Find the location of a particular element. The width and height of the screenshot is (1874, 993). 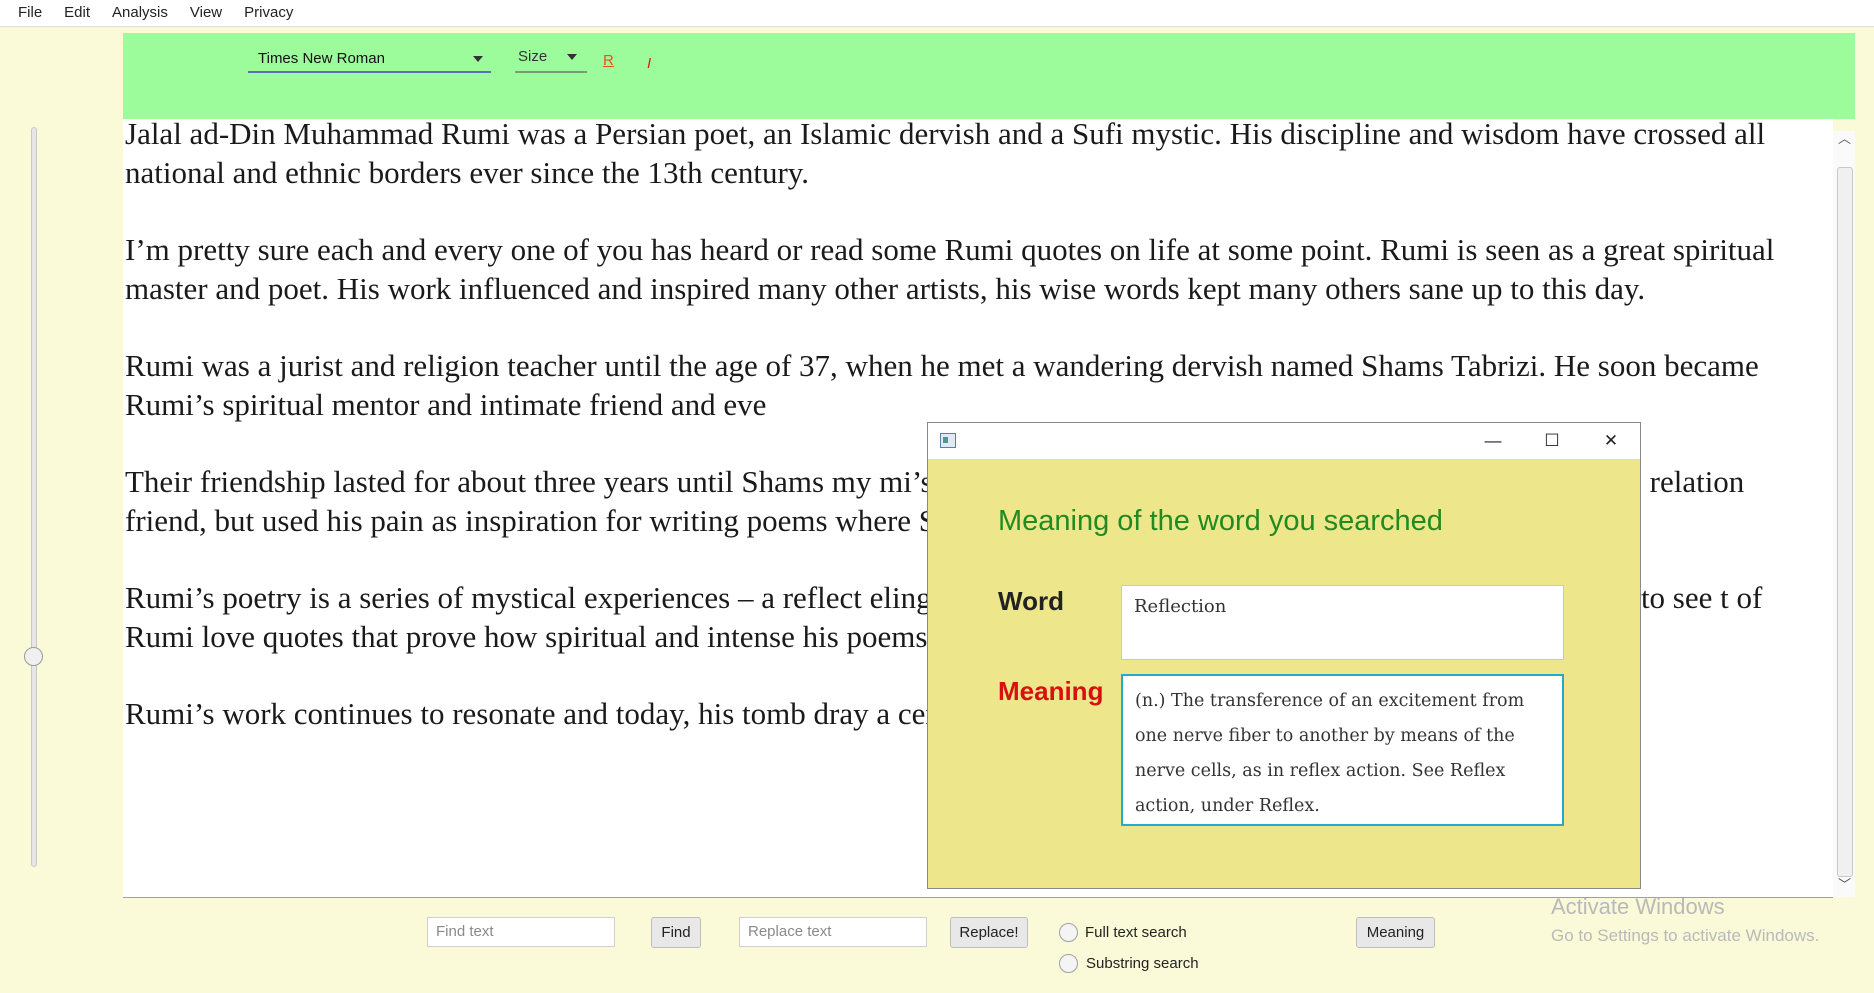

replace-button: Replace! is located at coordinates (989, 932).